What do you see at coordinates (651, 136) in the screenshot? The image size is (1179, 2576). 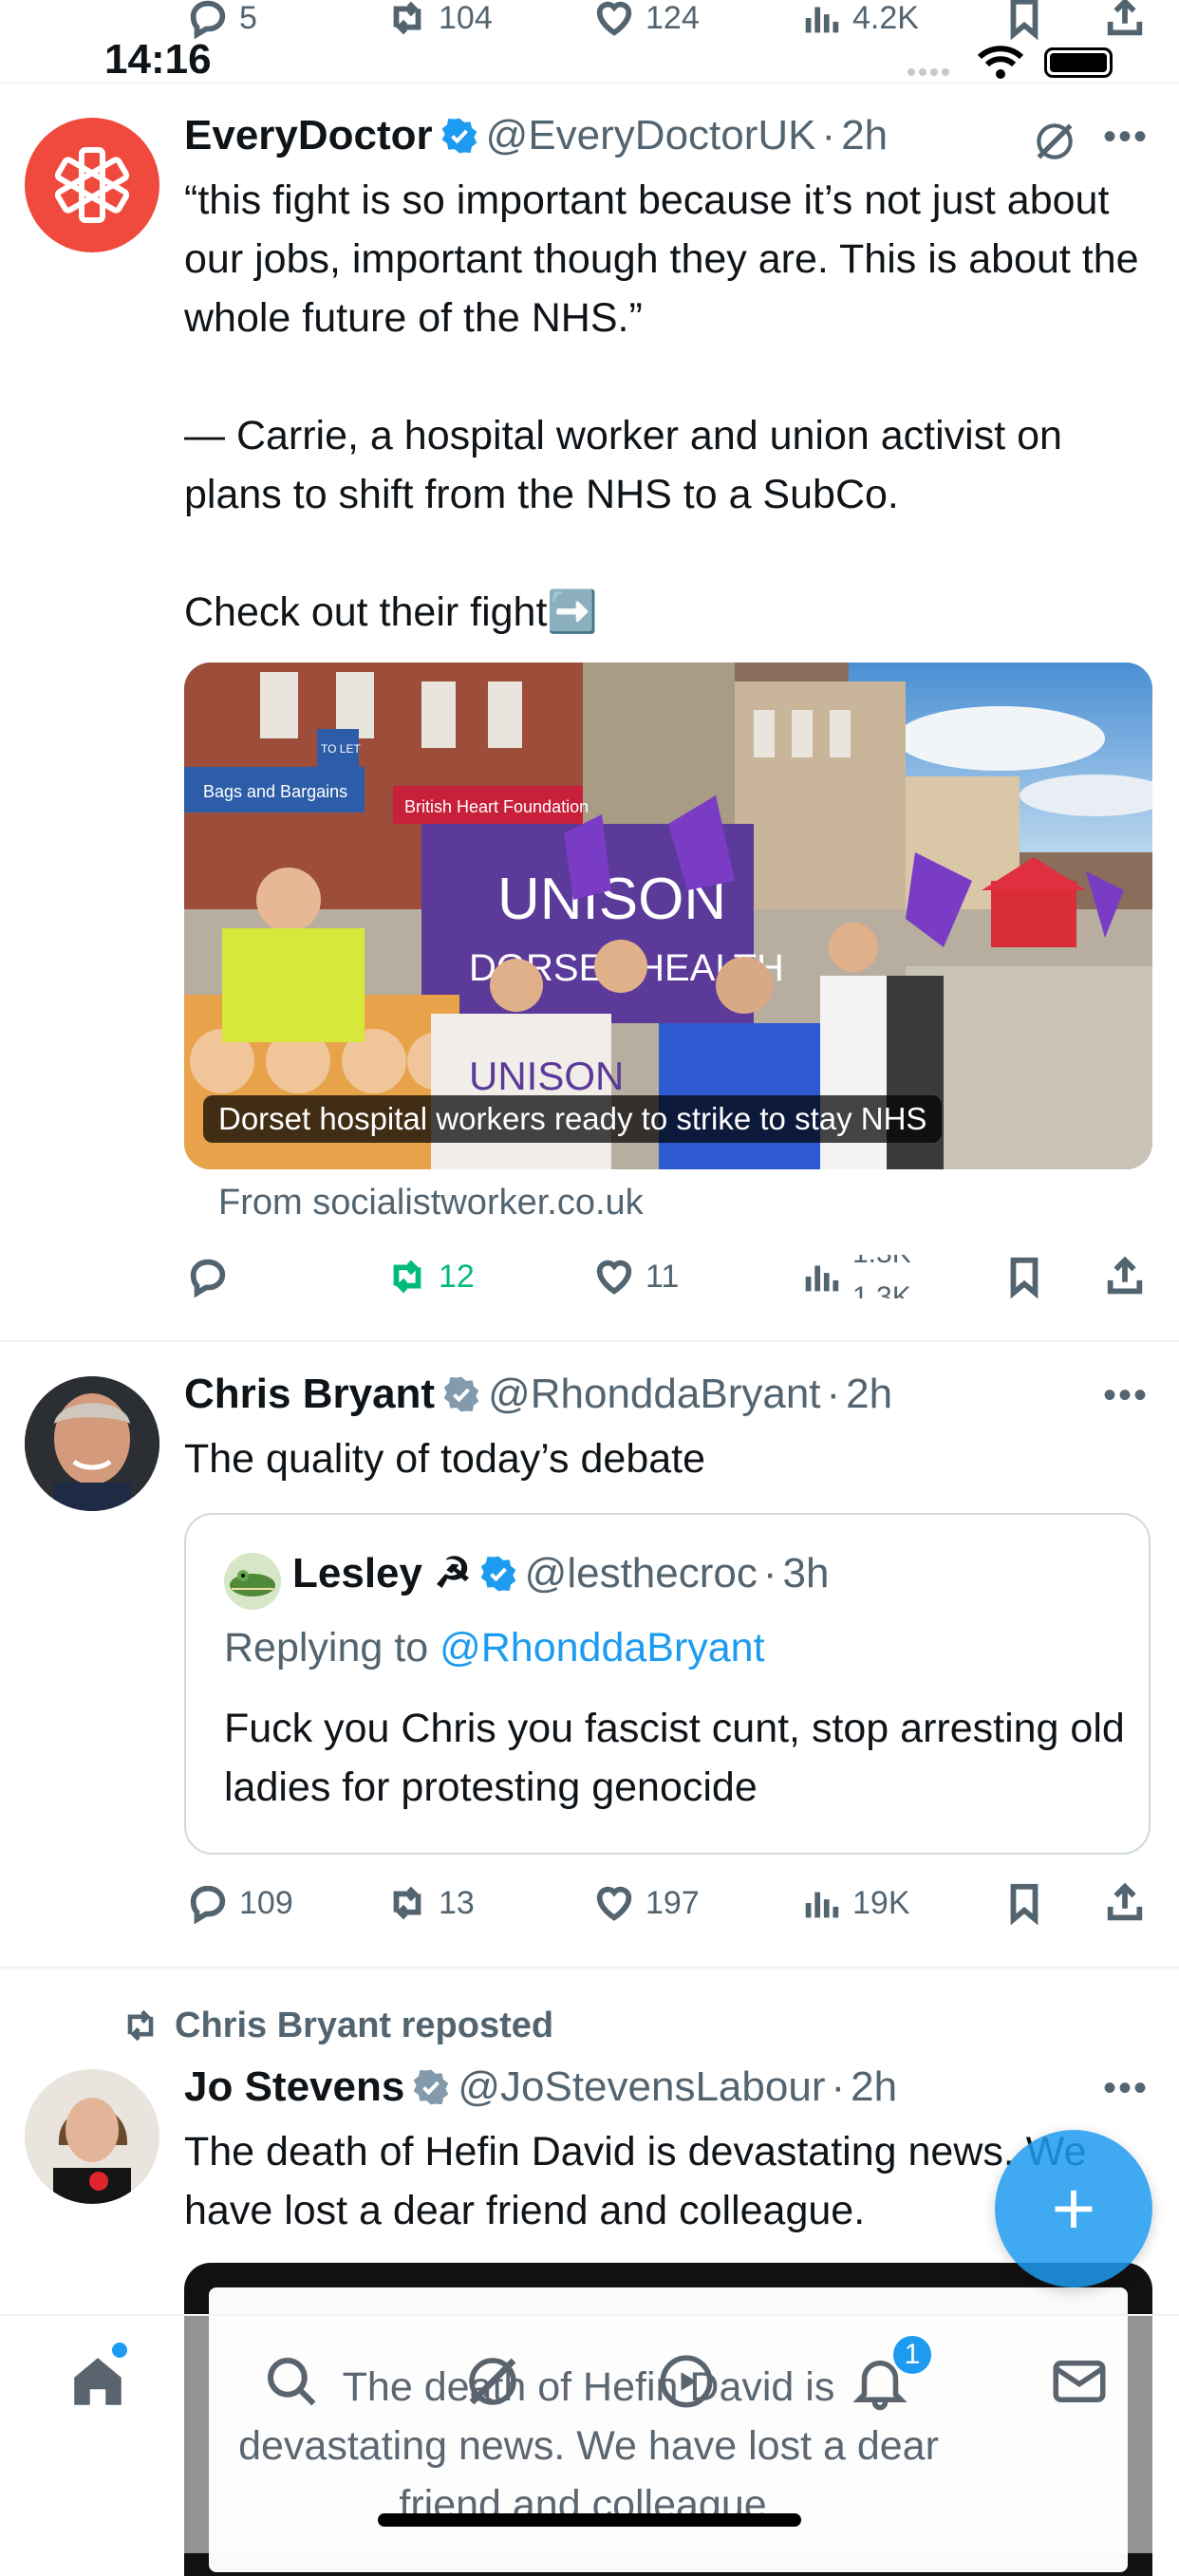 I see `author-handle: @EveryDoctorUK` at bounding box center [651, 136].